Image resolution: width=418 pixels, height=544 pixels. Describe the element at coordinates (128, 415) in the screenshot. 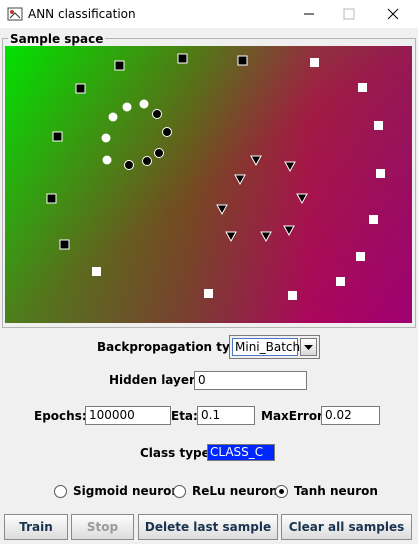

I see `epochs-input: 100000` at that location.